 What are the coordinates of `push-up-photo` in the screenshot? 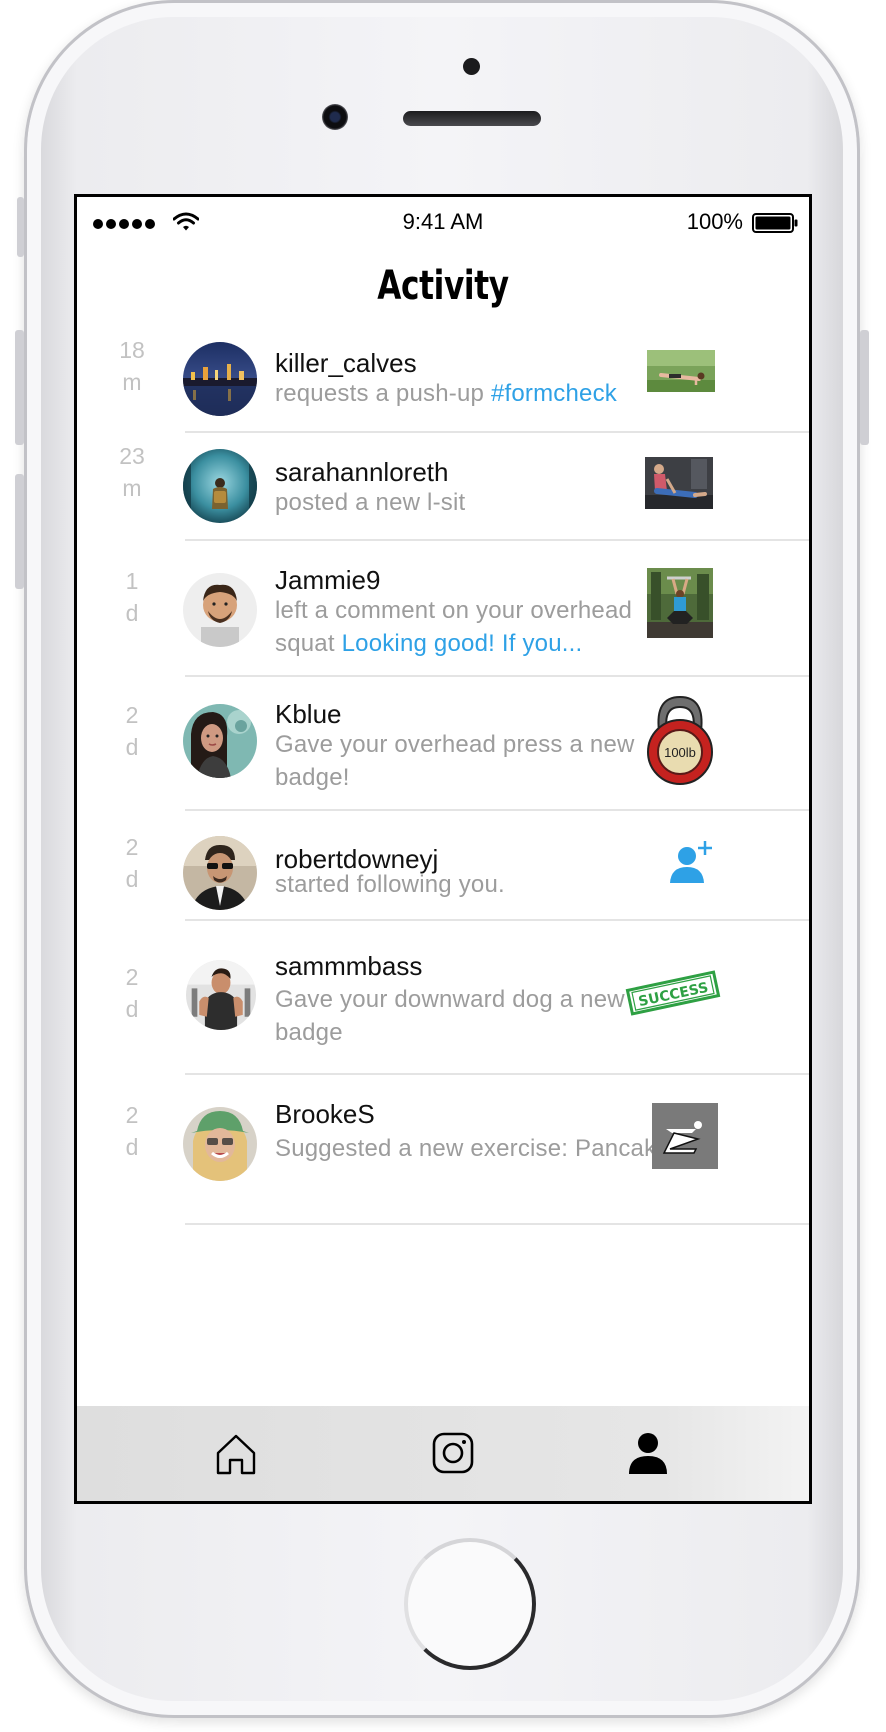 It's located at (681, 371).